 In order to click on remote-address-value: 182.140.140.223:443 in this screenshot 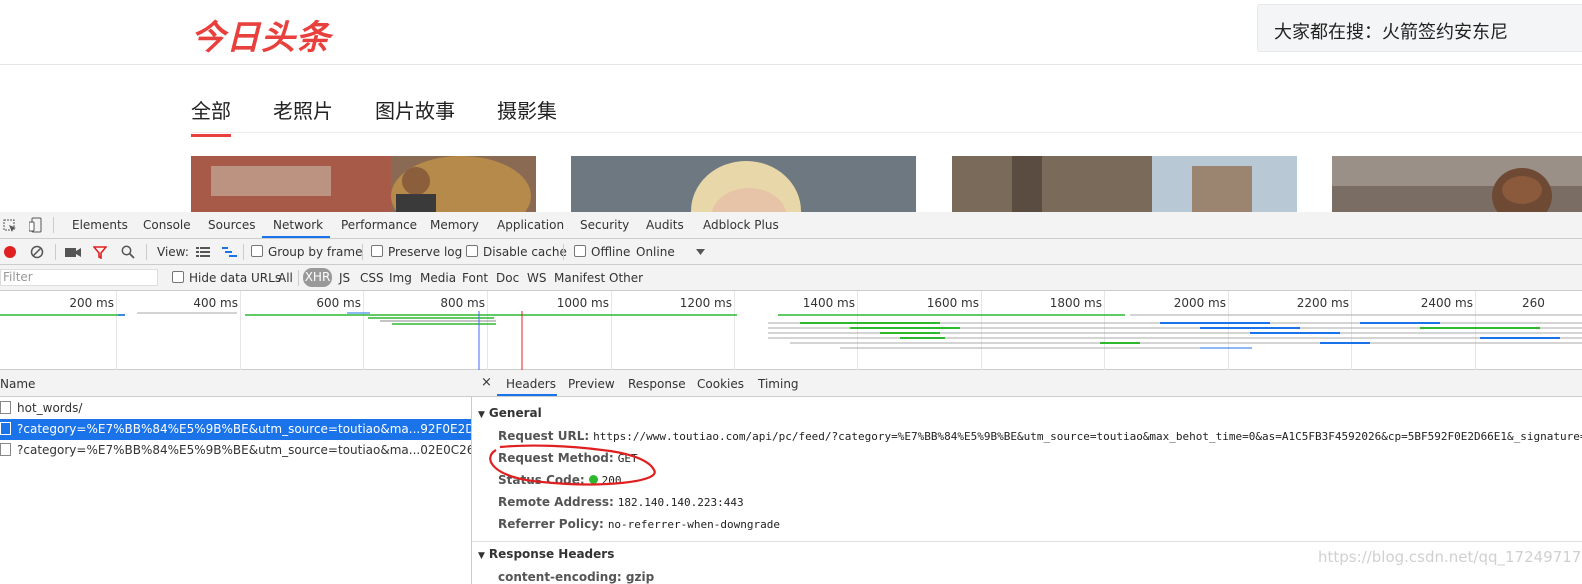, I will do `click(680, 502)`.